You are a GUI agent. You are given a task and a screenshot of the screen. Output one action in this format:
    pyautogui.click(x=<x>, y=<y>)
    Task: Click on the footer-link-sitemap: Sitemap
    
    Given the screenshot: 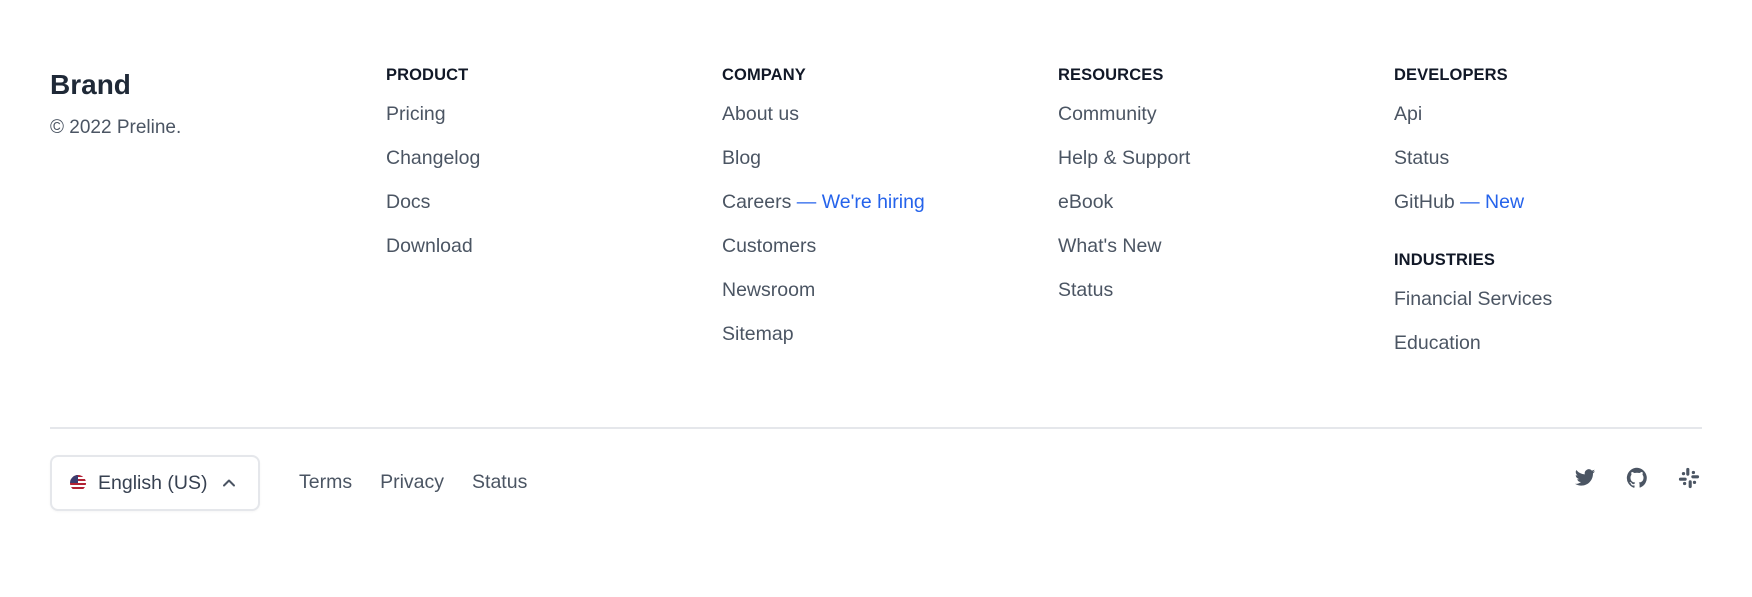 What is the action you would take?
    pyautogui.click(x=758, y=334)
    